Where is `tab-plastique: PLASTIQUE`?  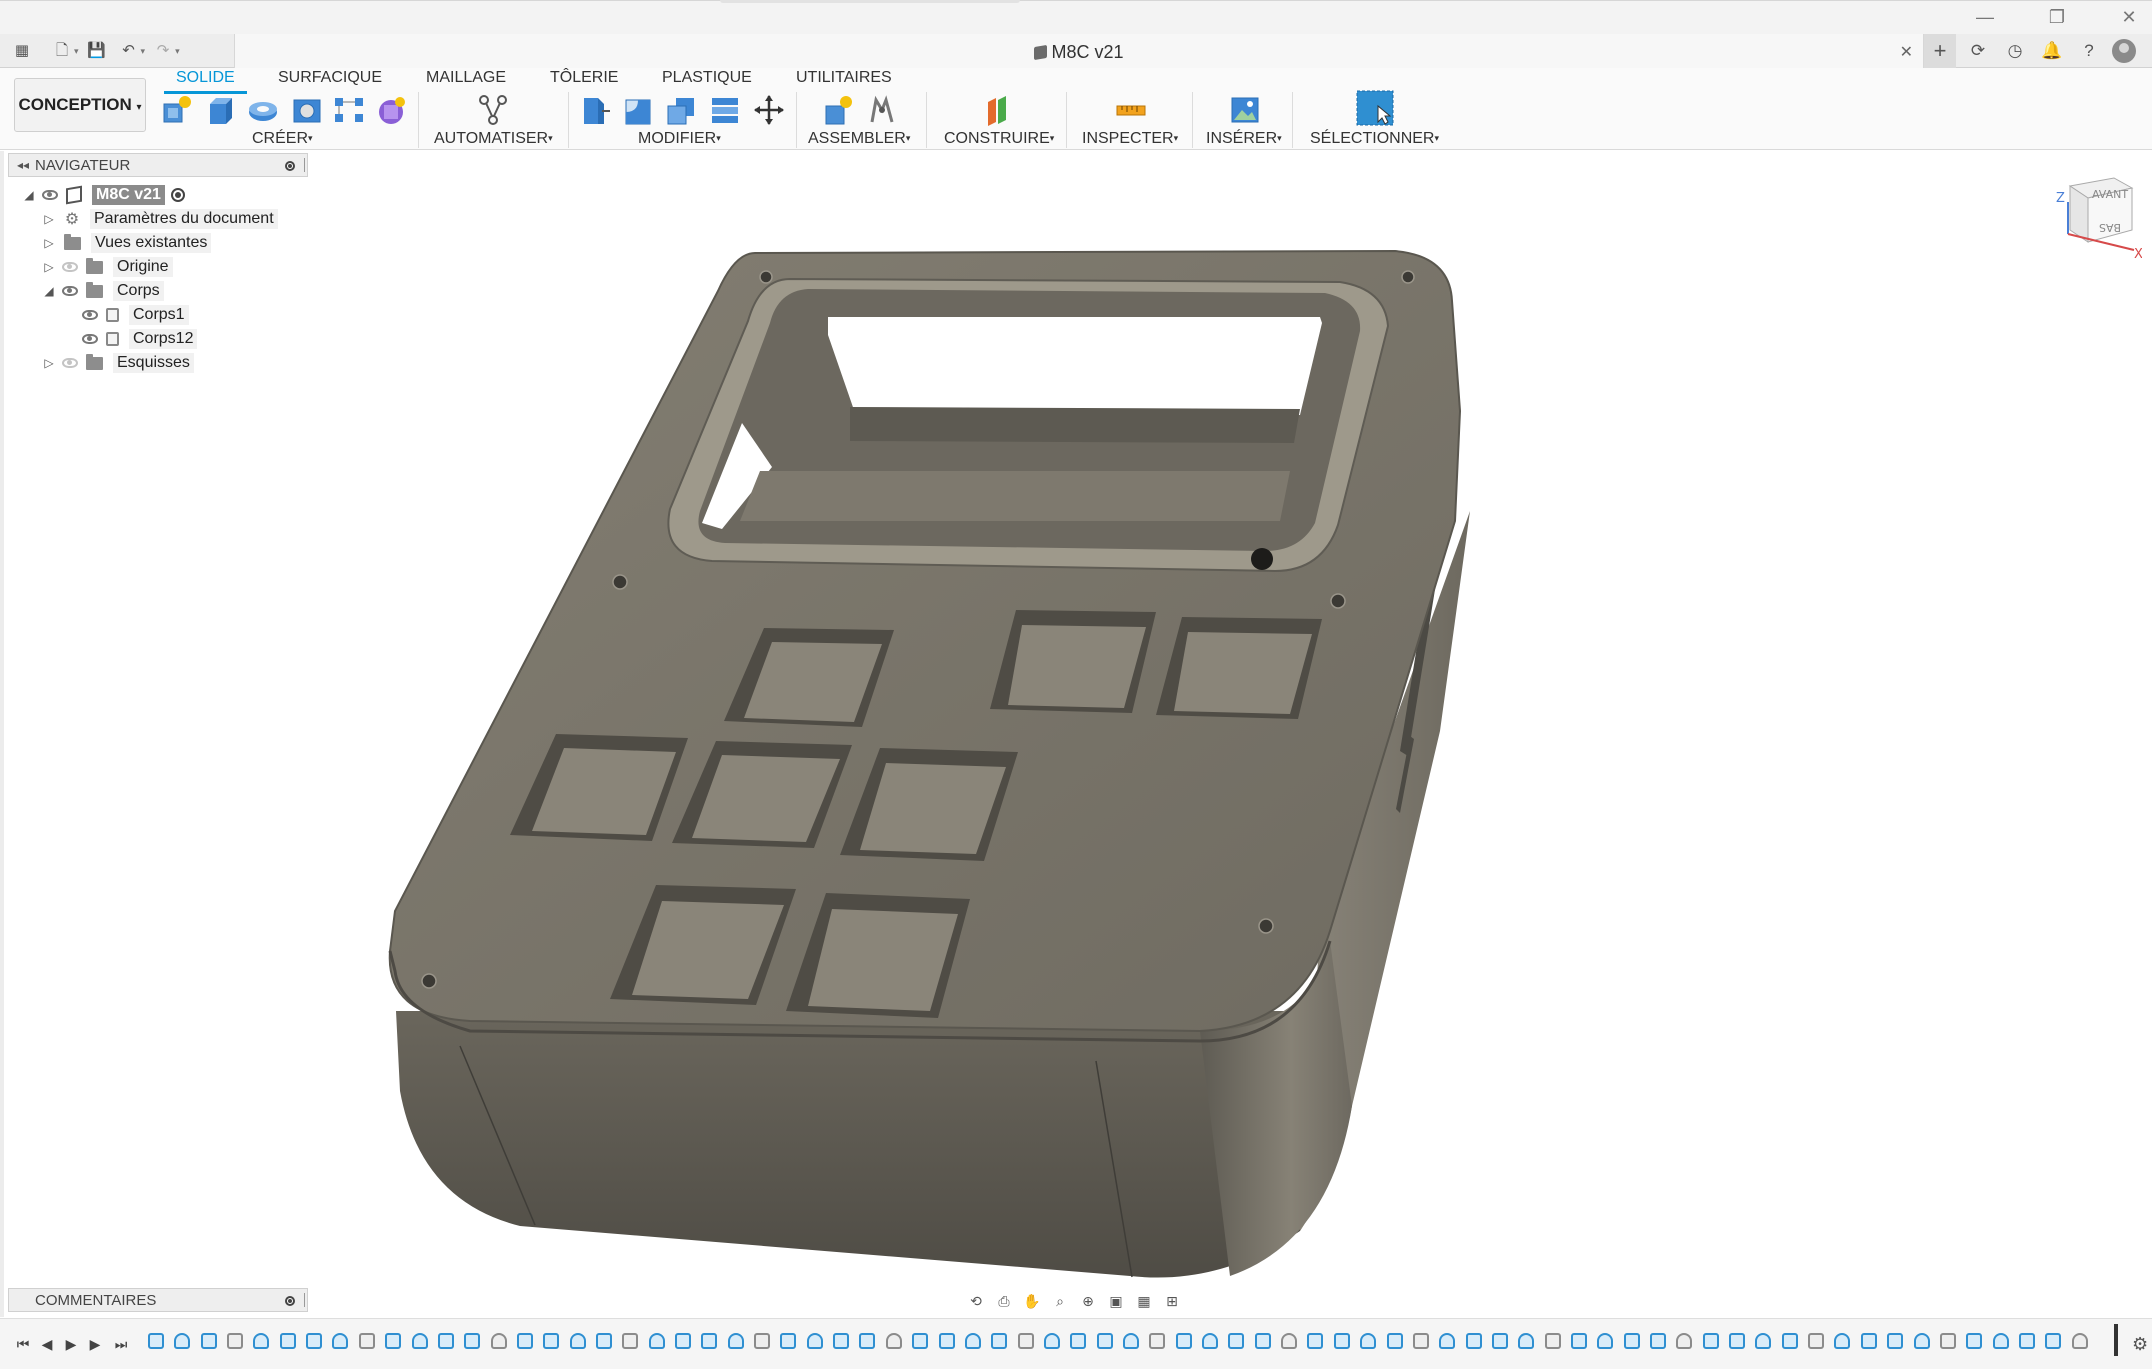 tab-plastique: PLASTIQUE is located at coordinates (707, 78).